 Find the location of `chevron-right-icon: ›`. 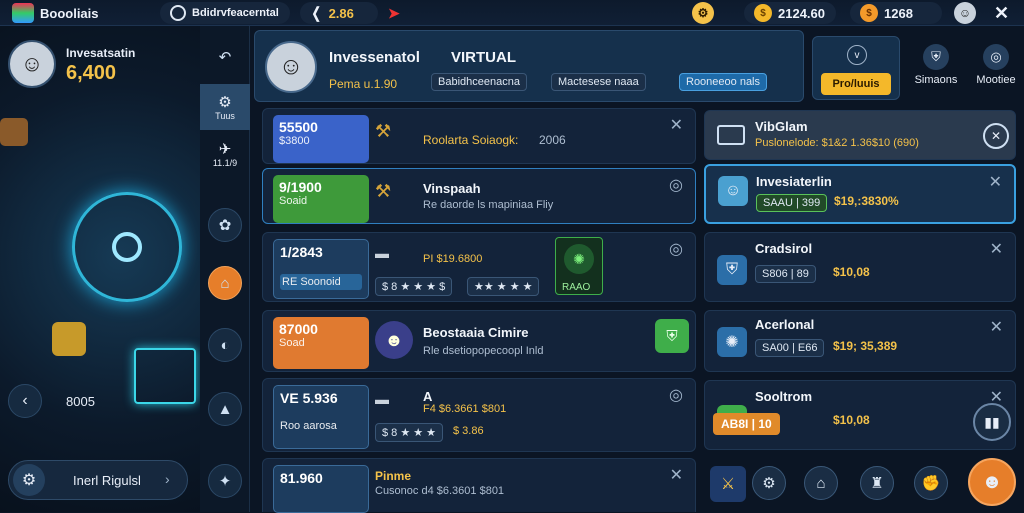

chevron-right-icon: › is located at coordinates (167, 479).